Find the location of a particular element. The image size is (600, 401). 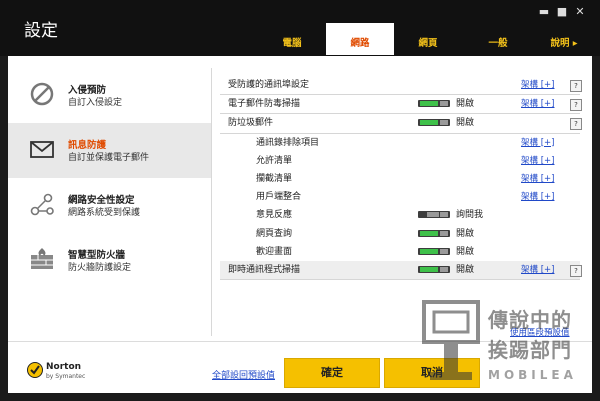

setting-row: 網頁查詢 開啟 is located at coordinates (400, 234).